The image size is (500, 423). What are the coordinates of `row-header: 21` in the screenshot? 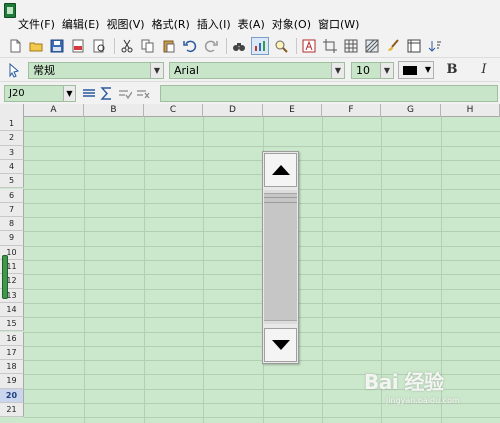 It's located at (12, 410).